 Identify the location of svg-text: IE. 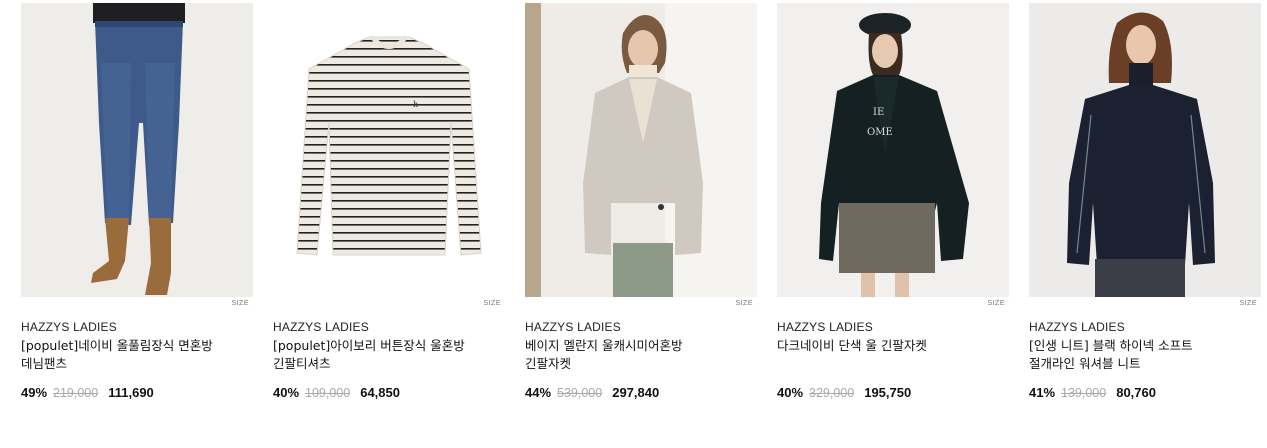
(878, 112).